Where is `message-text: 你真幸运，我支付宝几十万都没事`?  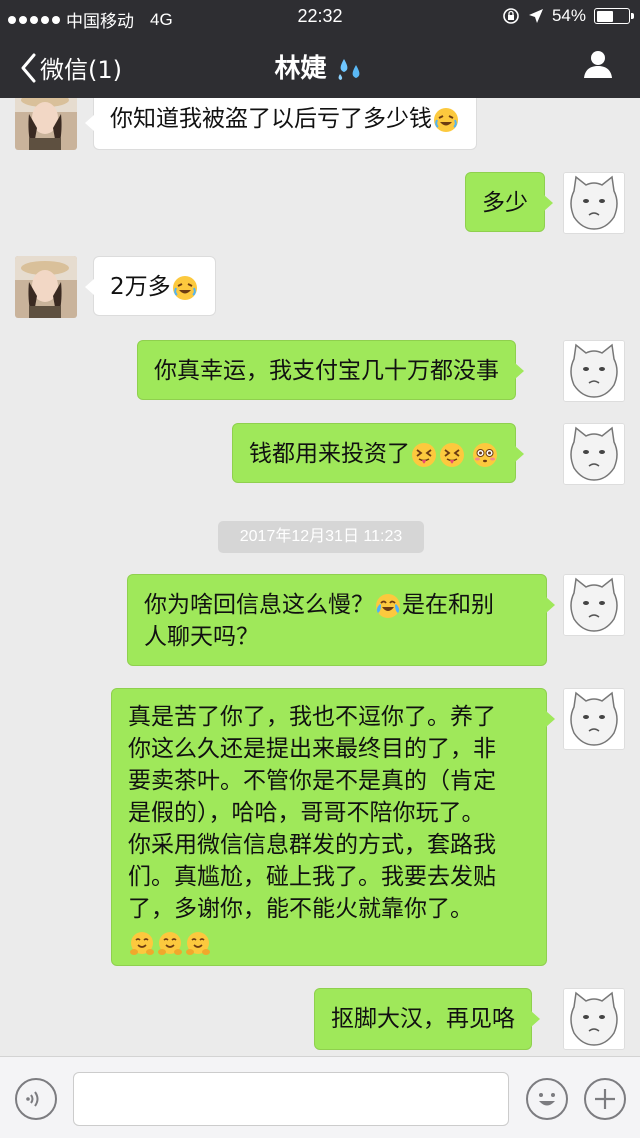 message-text: 你真幸运，我支付宝几十万都没事 is located at coordinates (326, 371).